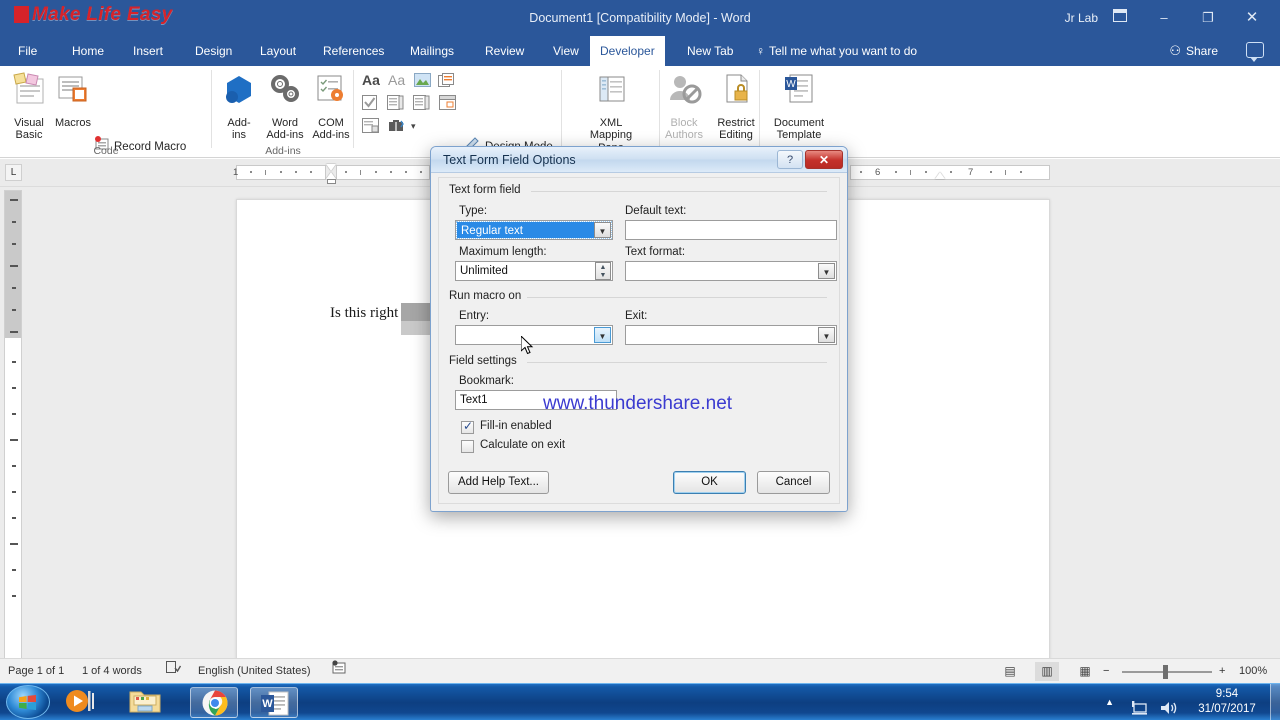 Image resolution: width=1280 pixels, height=720 pixels. Describe the element at coordinates (1253, 671) in the screenshot. I see `zoom-level: 100%` at that location.